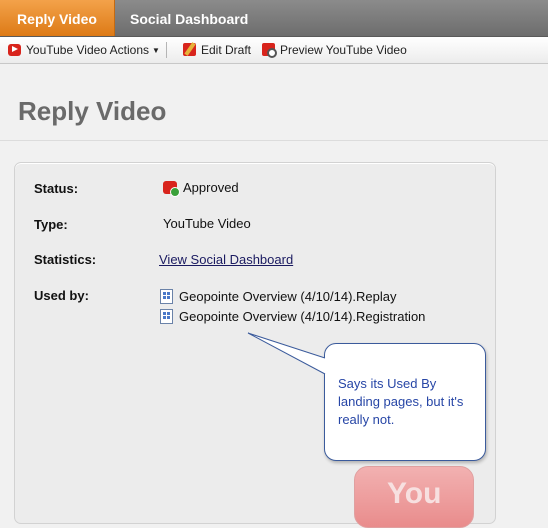  I want to click on preview-magnifier-icon, so click(269, 51).